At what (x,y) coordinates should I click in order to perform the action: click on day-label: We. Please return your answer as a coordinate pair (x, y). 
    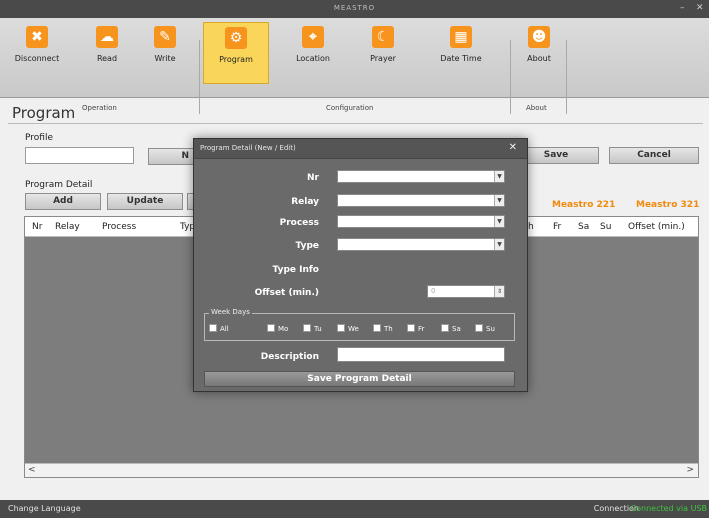
    Looking at the image, I should click on (353, 329).